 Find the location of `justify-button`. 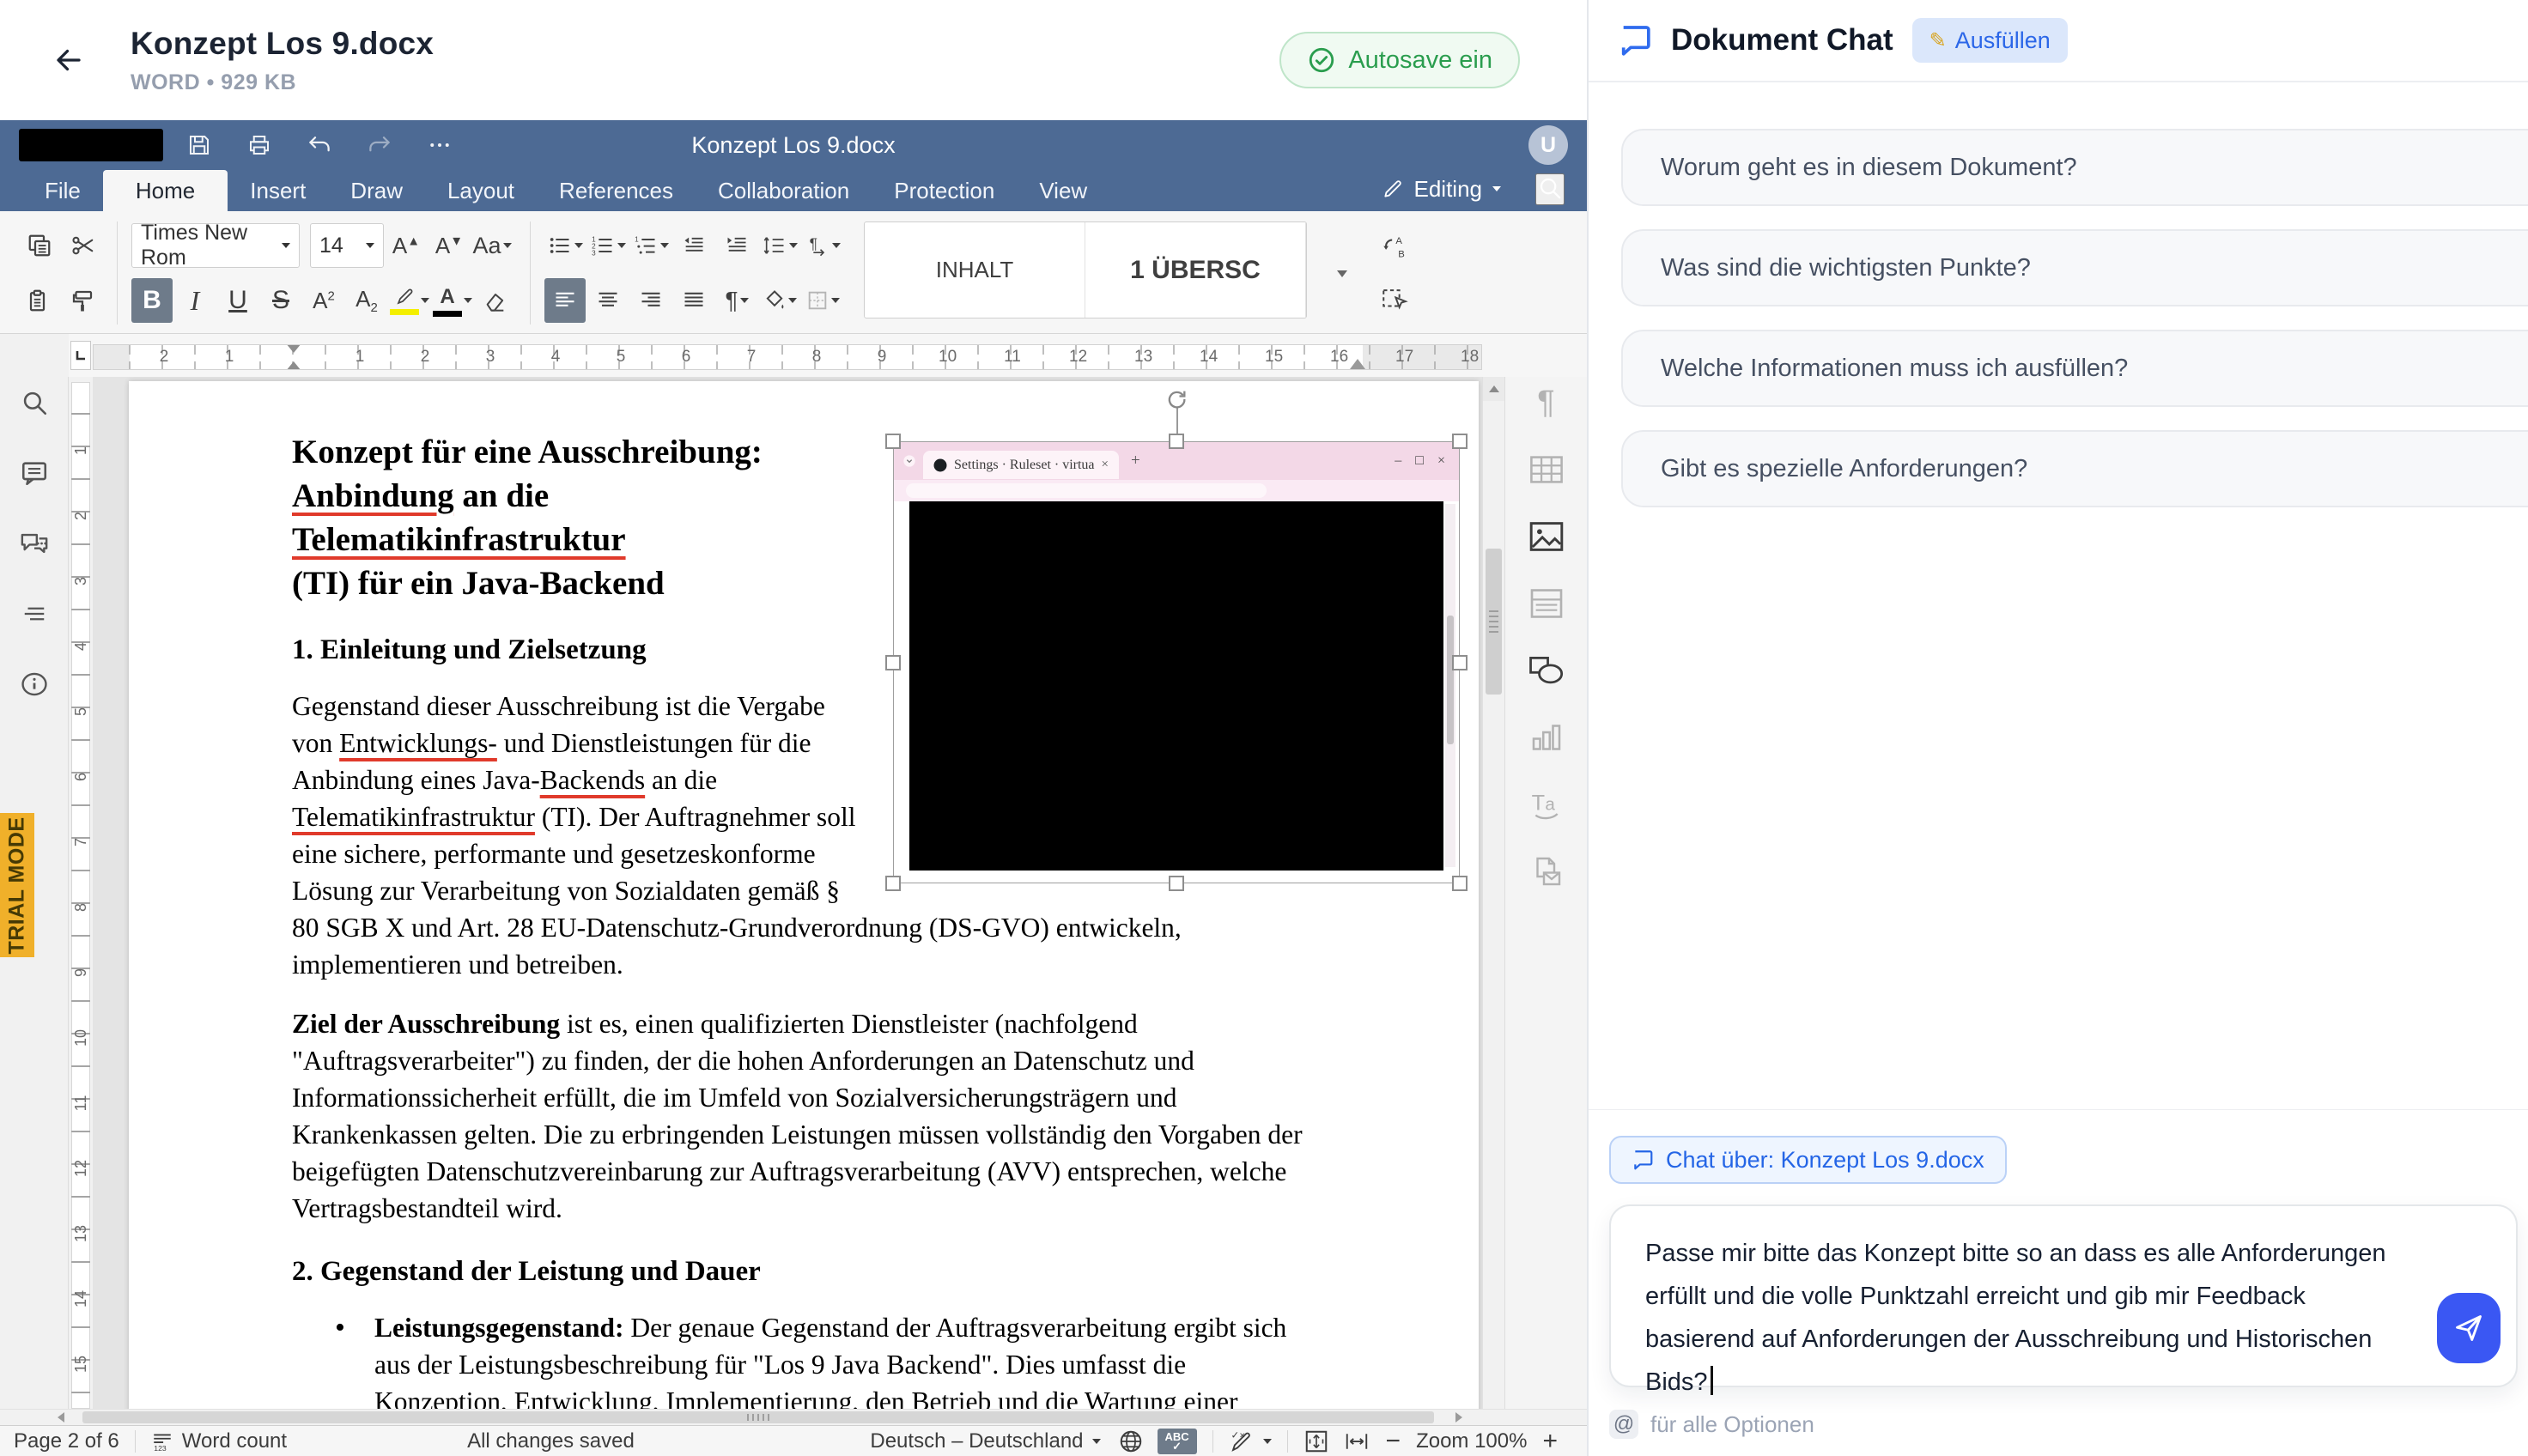

justify-button is located at coordinates (693, 301).